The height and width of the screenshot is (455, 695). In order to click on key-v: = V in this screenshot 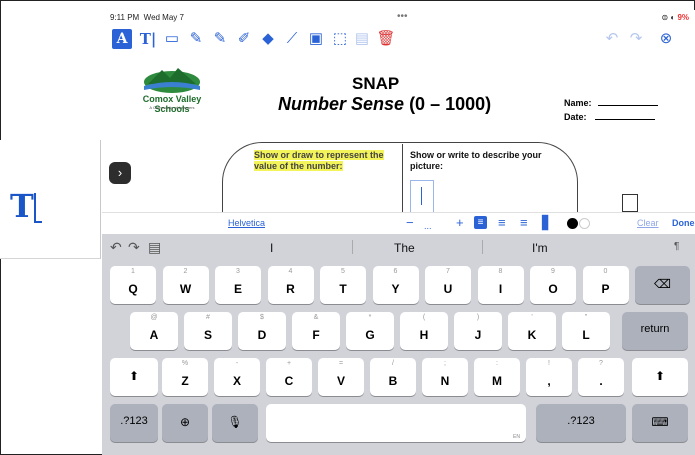, I will do `click(341, 377)`.